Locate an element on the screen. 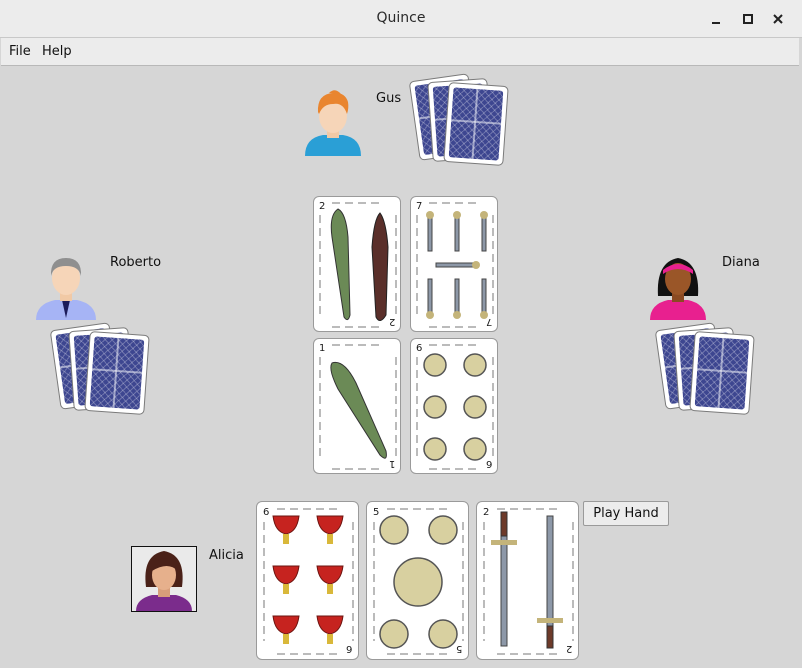  player-avatar-alicia is located at coordinates (164, 579).